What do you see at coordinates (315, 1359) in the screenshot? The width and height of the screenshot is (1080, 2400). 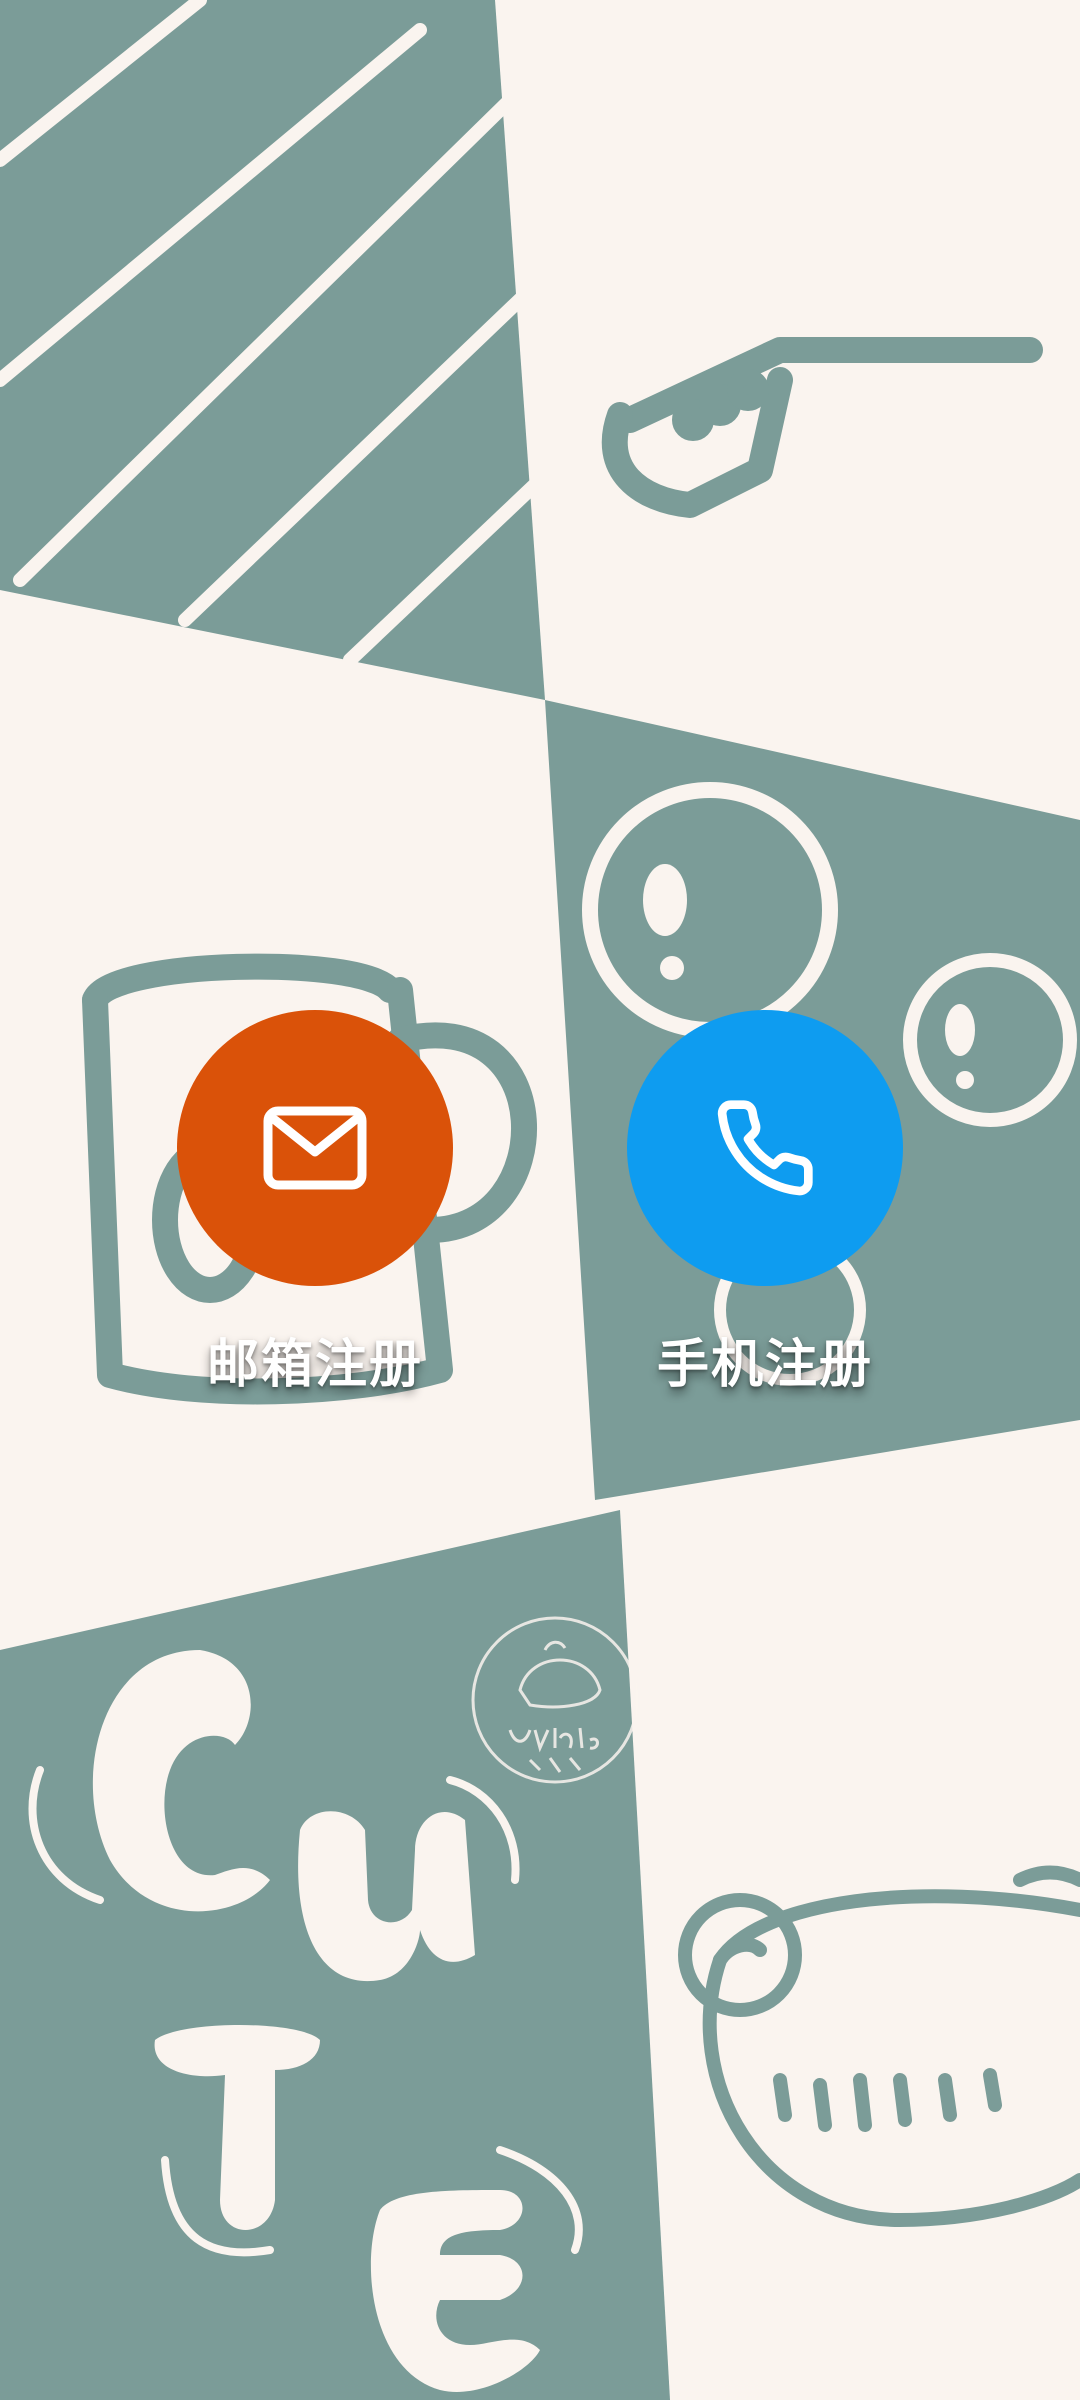 I see `email-register-label: 邮箱注册` at bounding box center [315, 1359].